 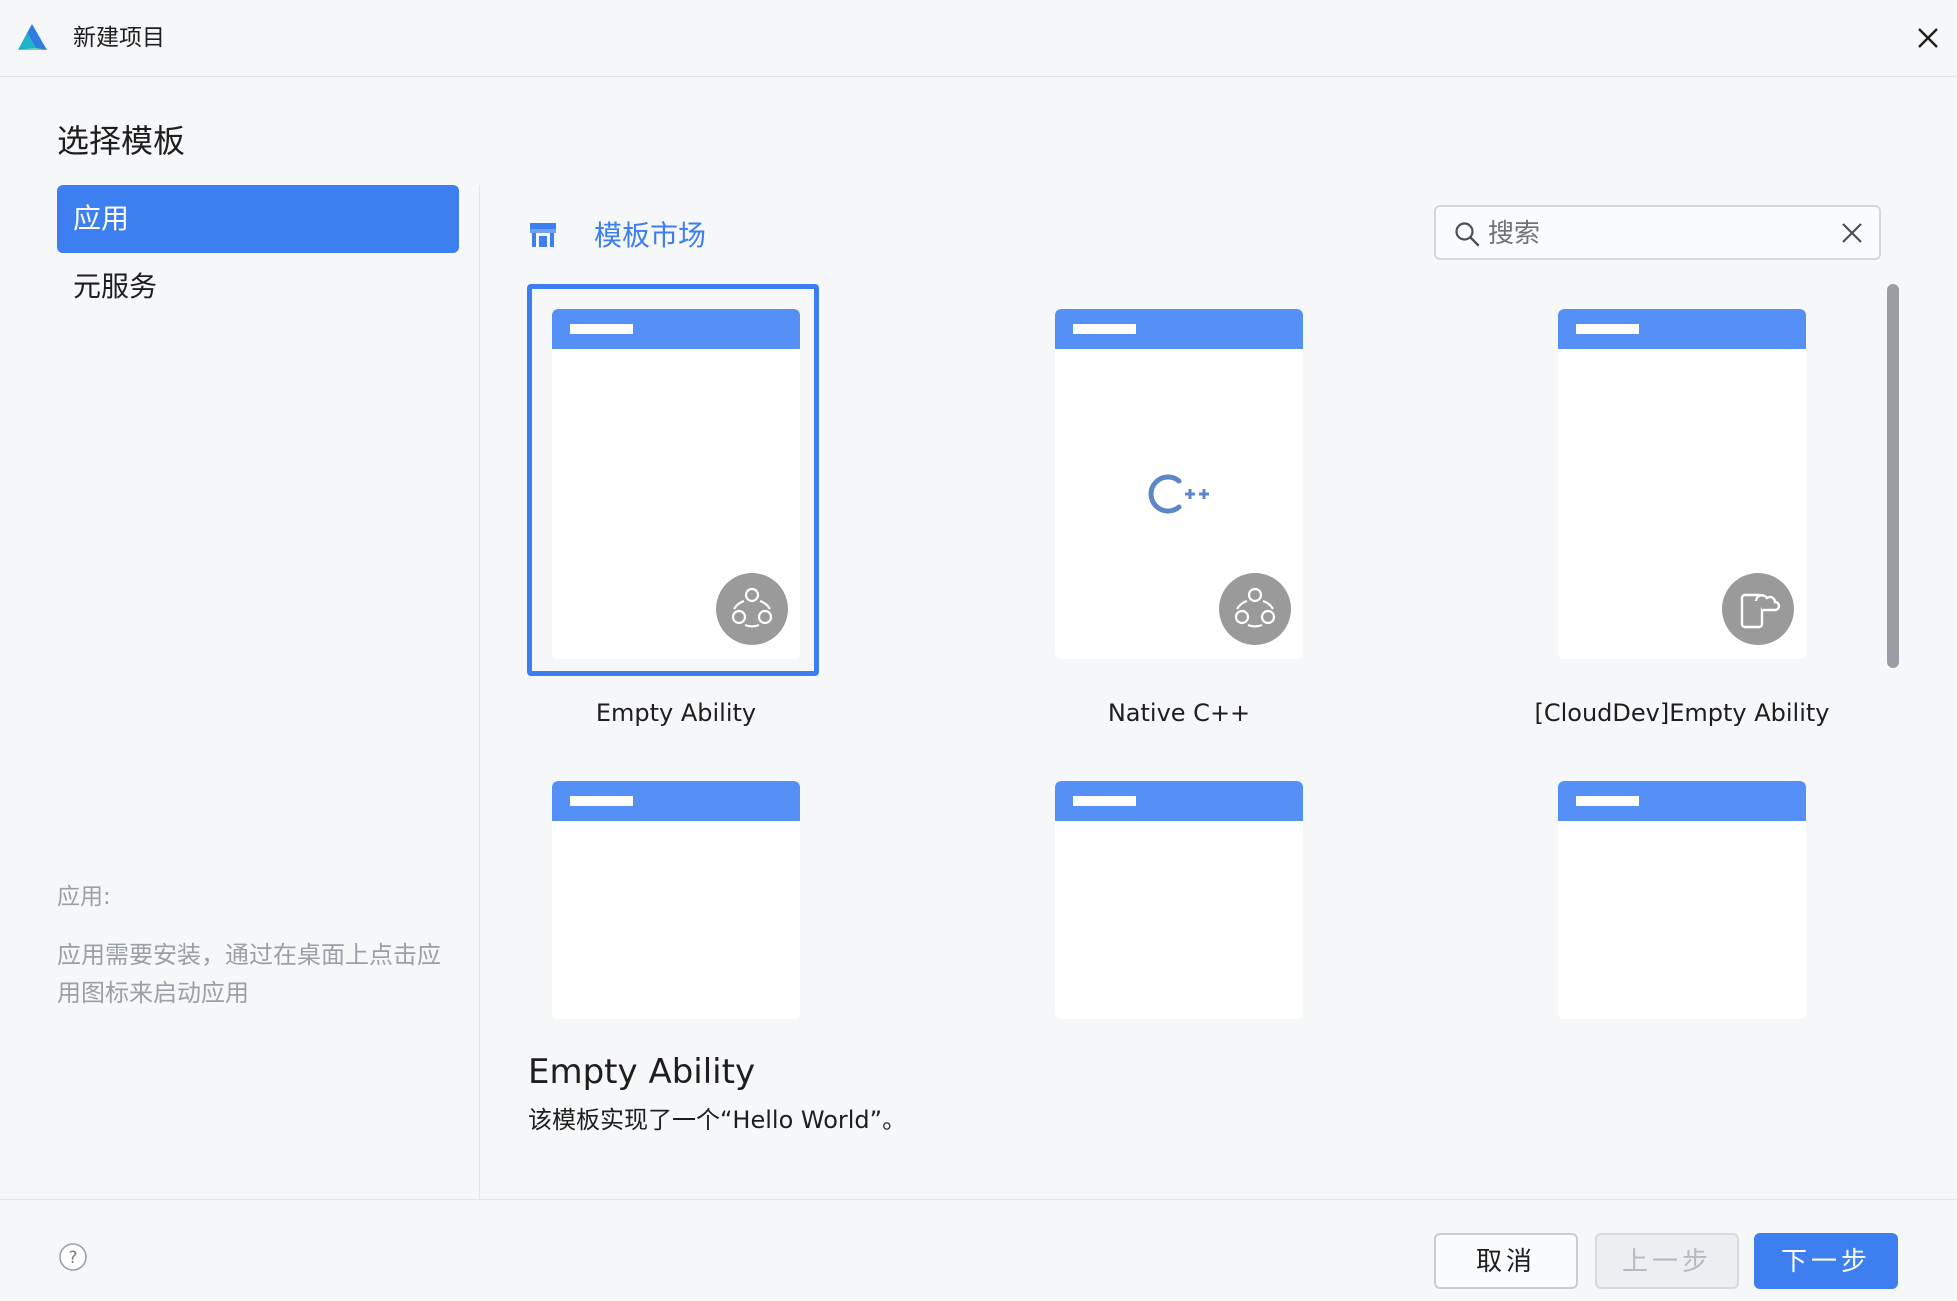 I want to click on close-icon, so click(x=1928, y=38).